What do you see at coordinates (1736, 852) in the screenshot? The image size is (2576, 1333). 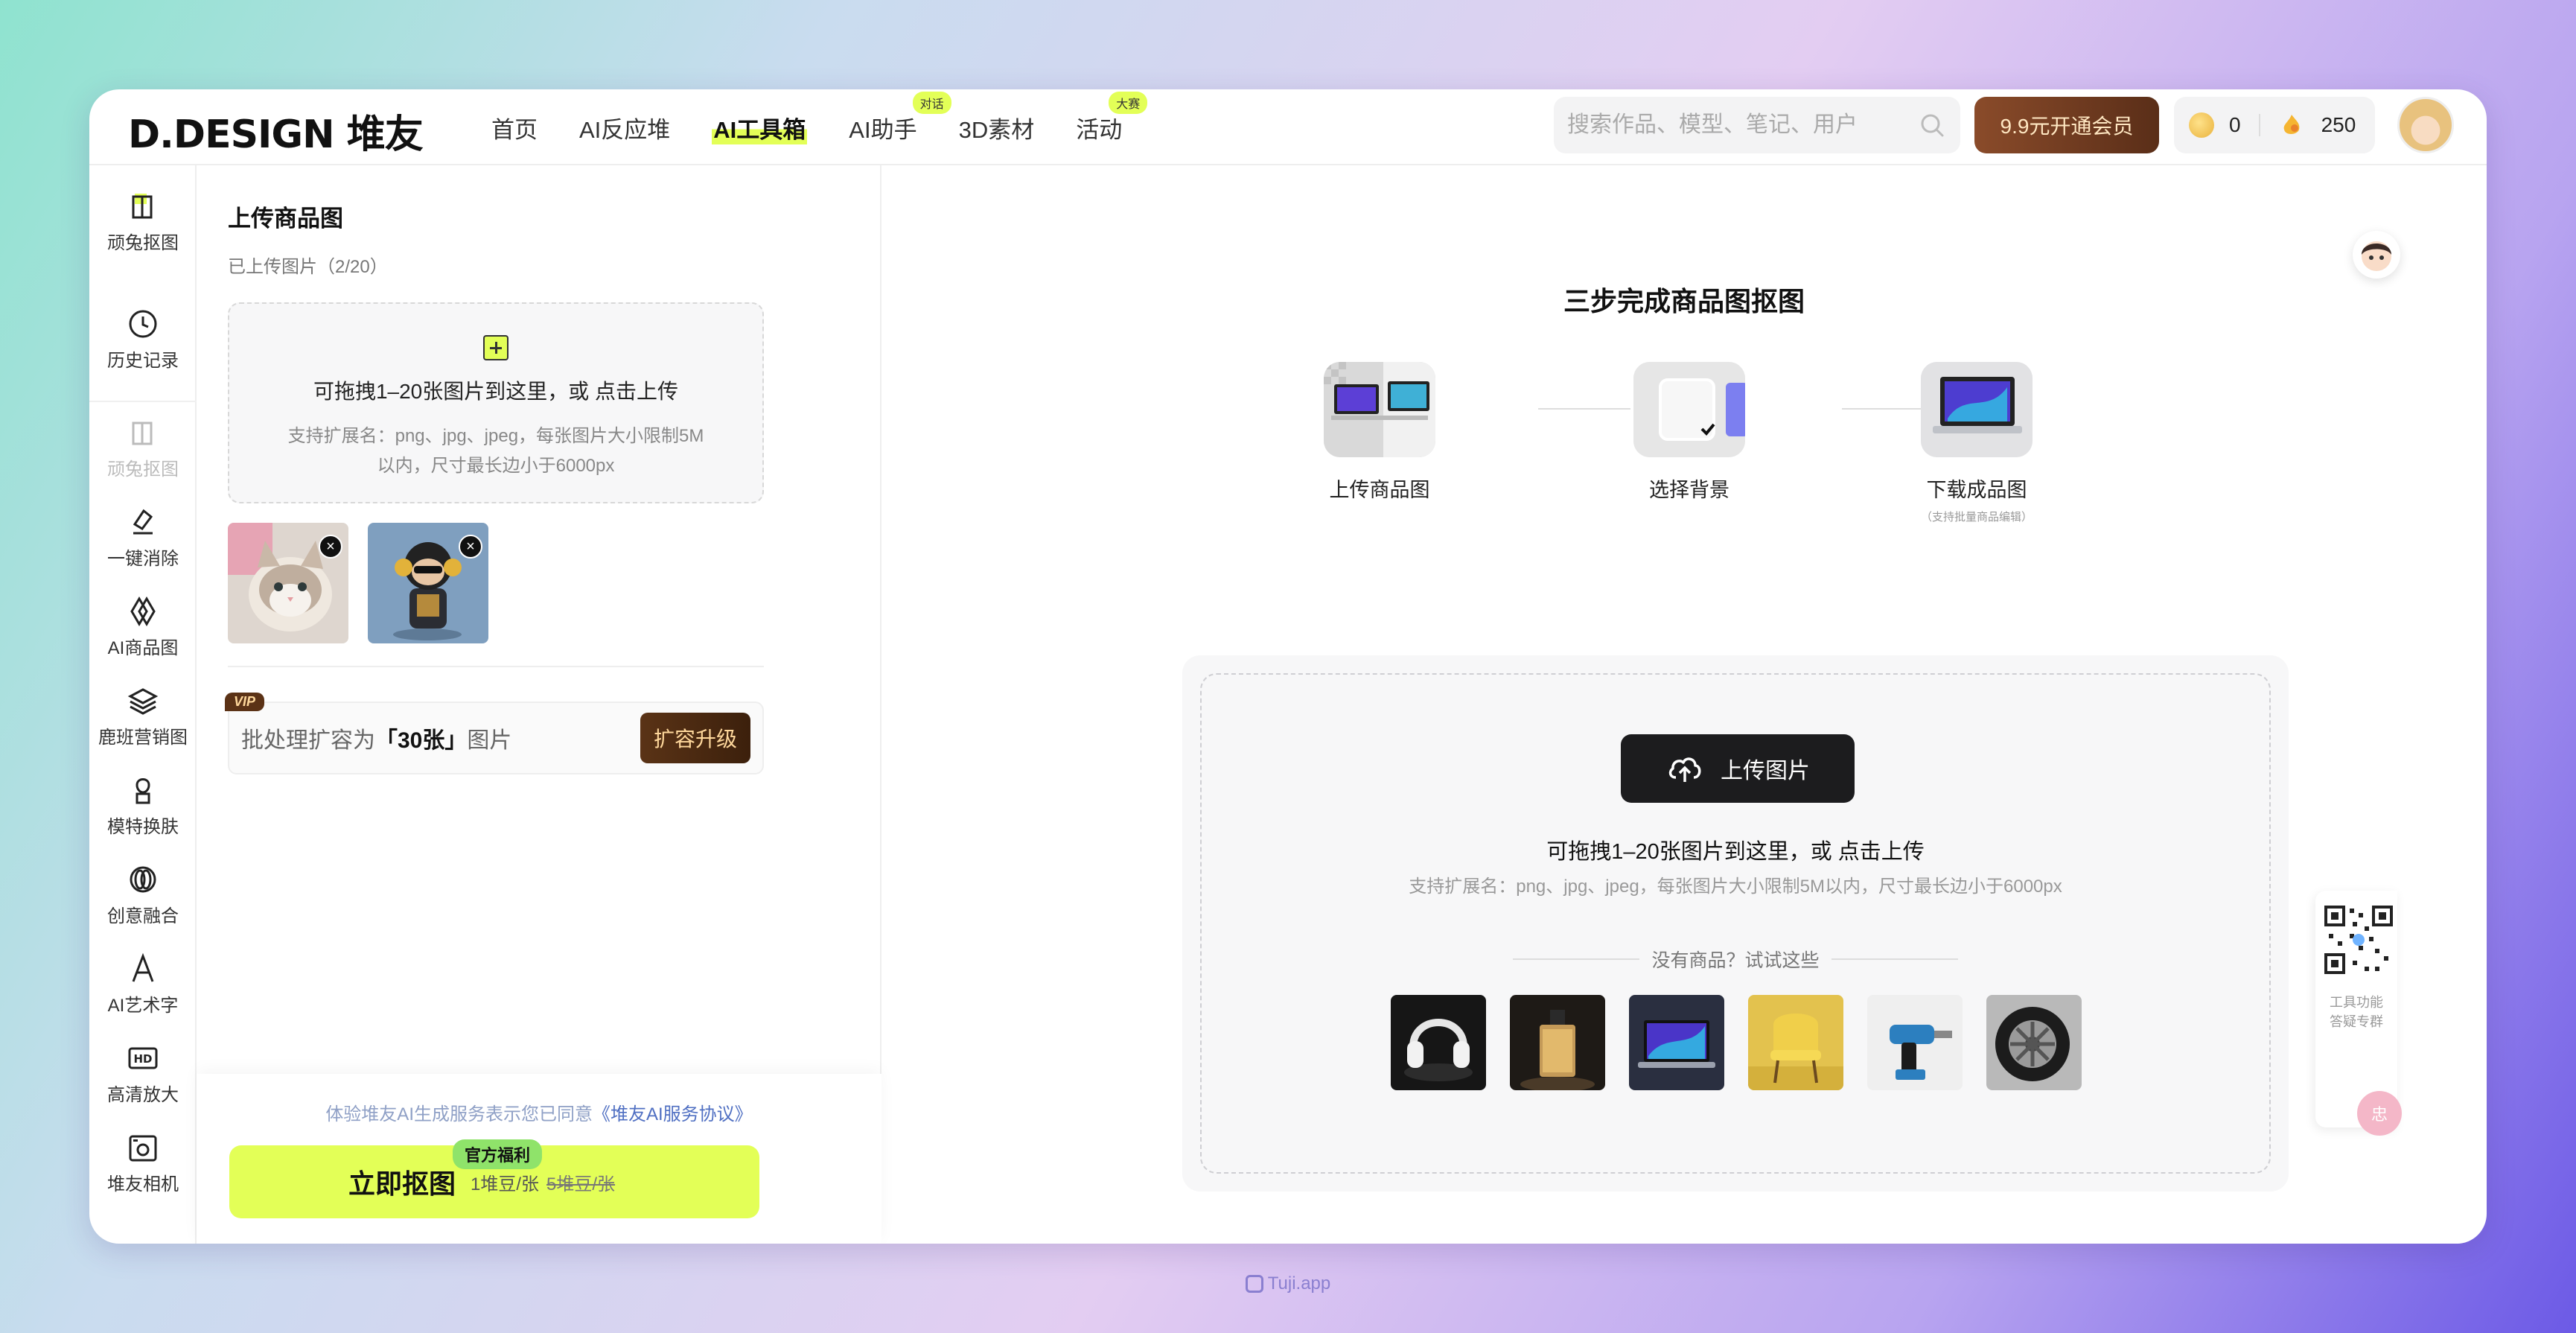 I see `upload-instruction: 可拖拽1–20张图片到这里，或 点击上传` at bounding box center [1736, 852].